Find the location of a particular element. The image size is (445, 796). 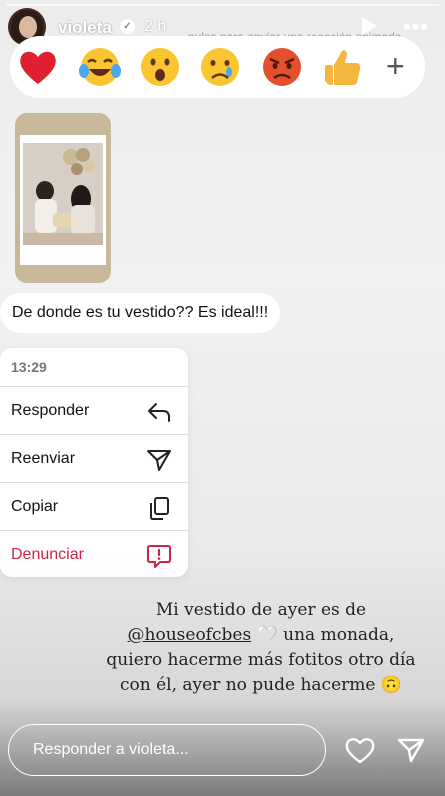

shared-post-photo is located at coordinates (63, 194).